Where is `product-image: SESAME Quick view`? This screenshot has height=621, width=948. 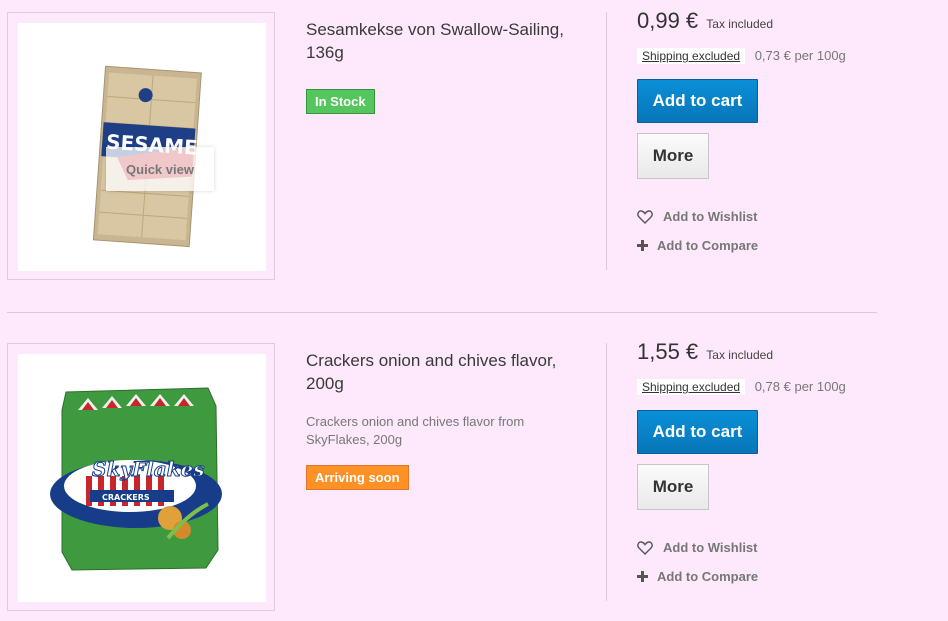
product-image: SESAME Quick view is located at coordinates (142, 147).